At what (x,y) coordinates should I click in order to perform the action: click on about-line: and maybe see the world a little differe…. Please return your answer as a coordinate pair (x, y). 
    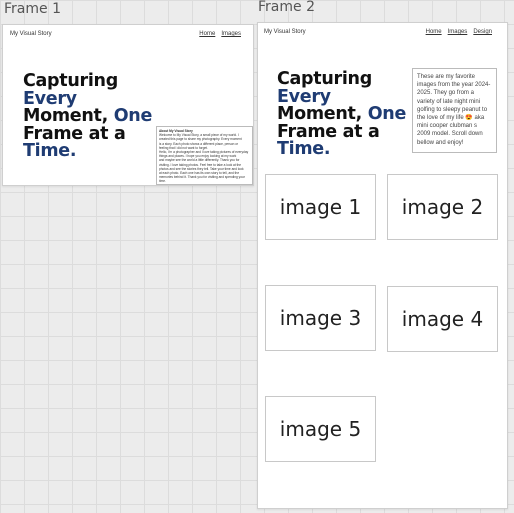
    Looking at the image, I should click on (199, 160).